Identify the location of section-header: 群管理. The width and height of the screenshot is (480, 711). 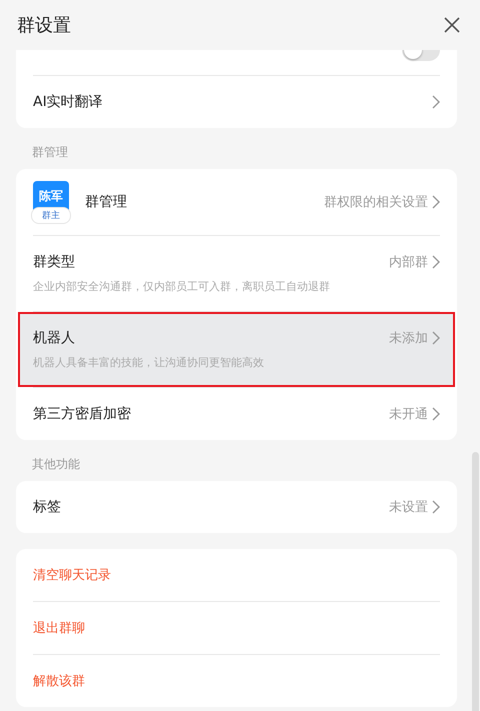
(50, 152).